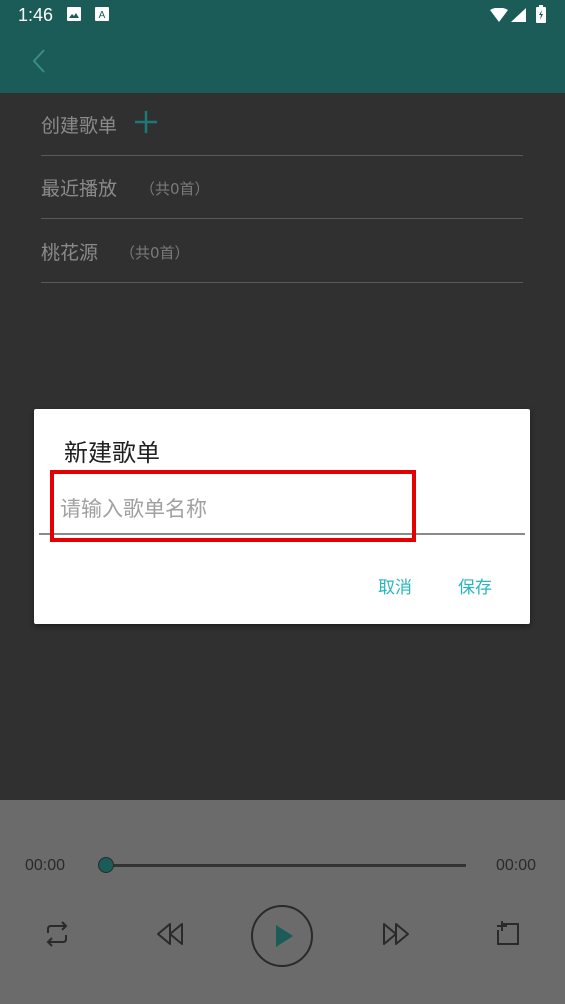 This screenshot has height=1004, width=565. What do you see at coordinates (79, 189) in the screenshot?
I see `playlist-name: 最近播放` at bounding box center [79, 189].